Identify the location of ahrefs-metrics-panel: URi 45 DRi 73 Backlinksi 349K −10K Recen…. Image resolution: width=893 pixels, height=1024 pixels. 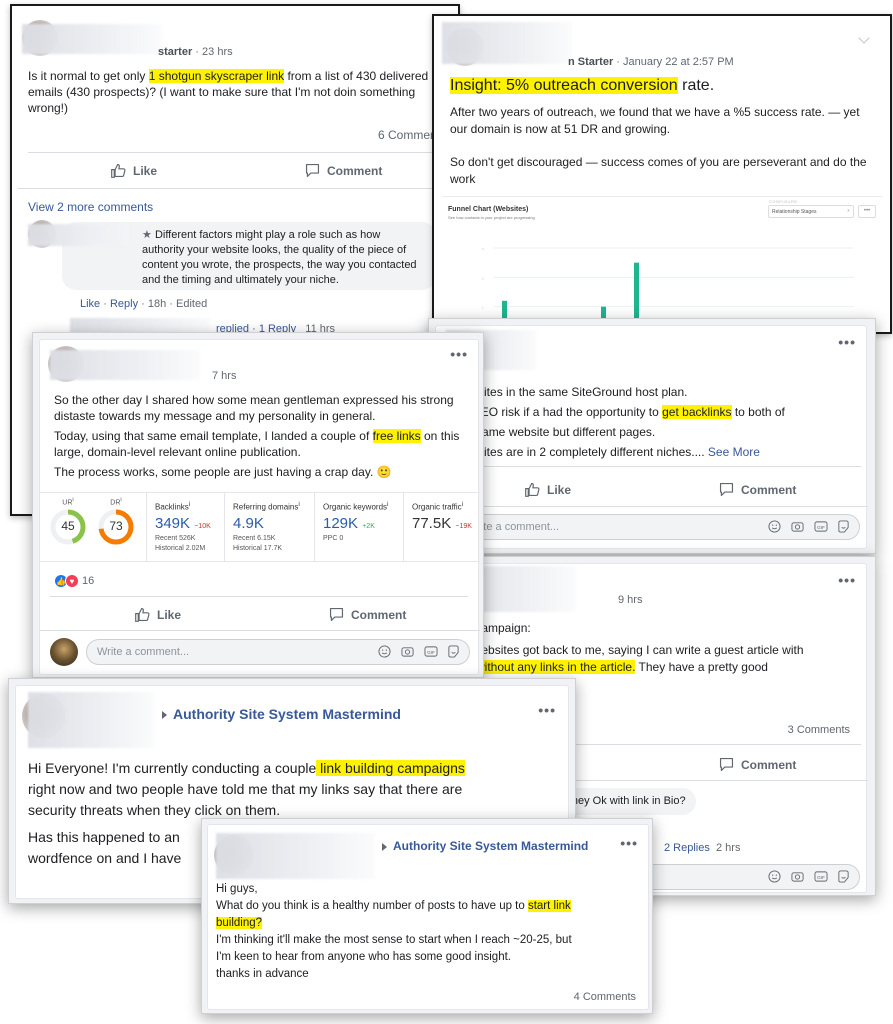
(260, 527).